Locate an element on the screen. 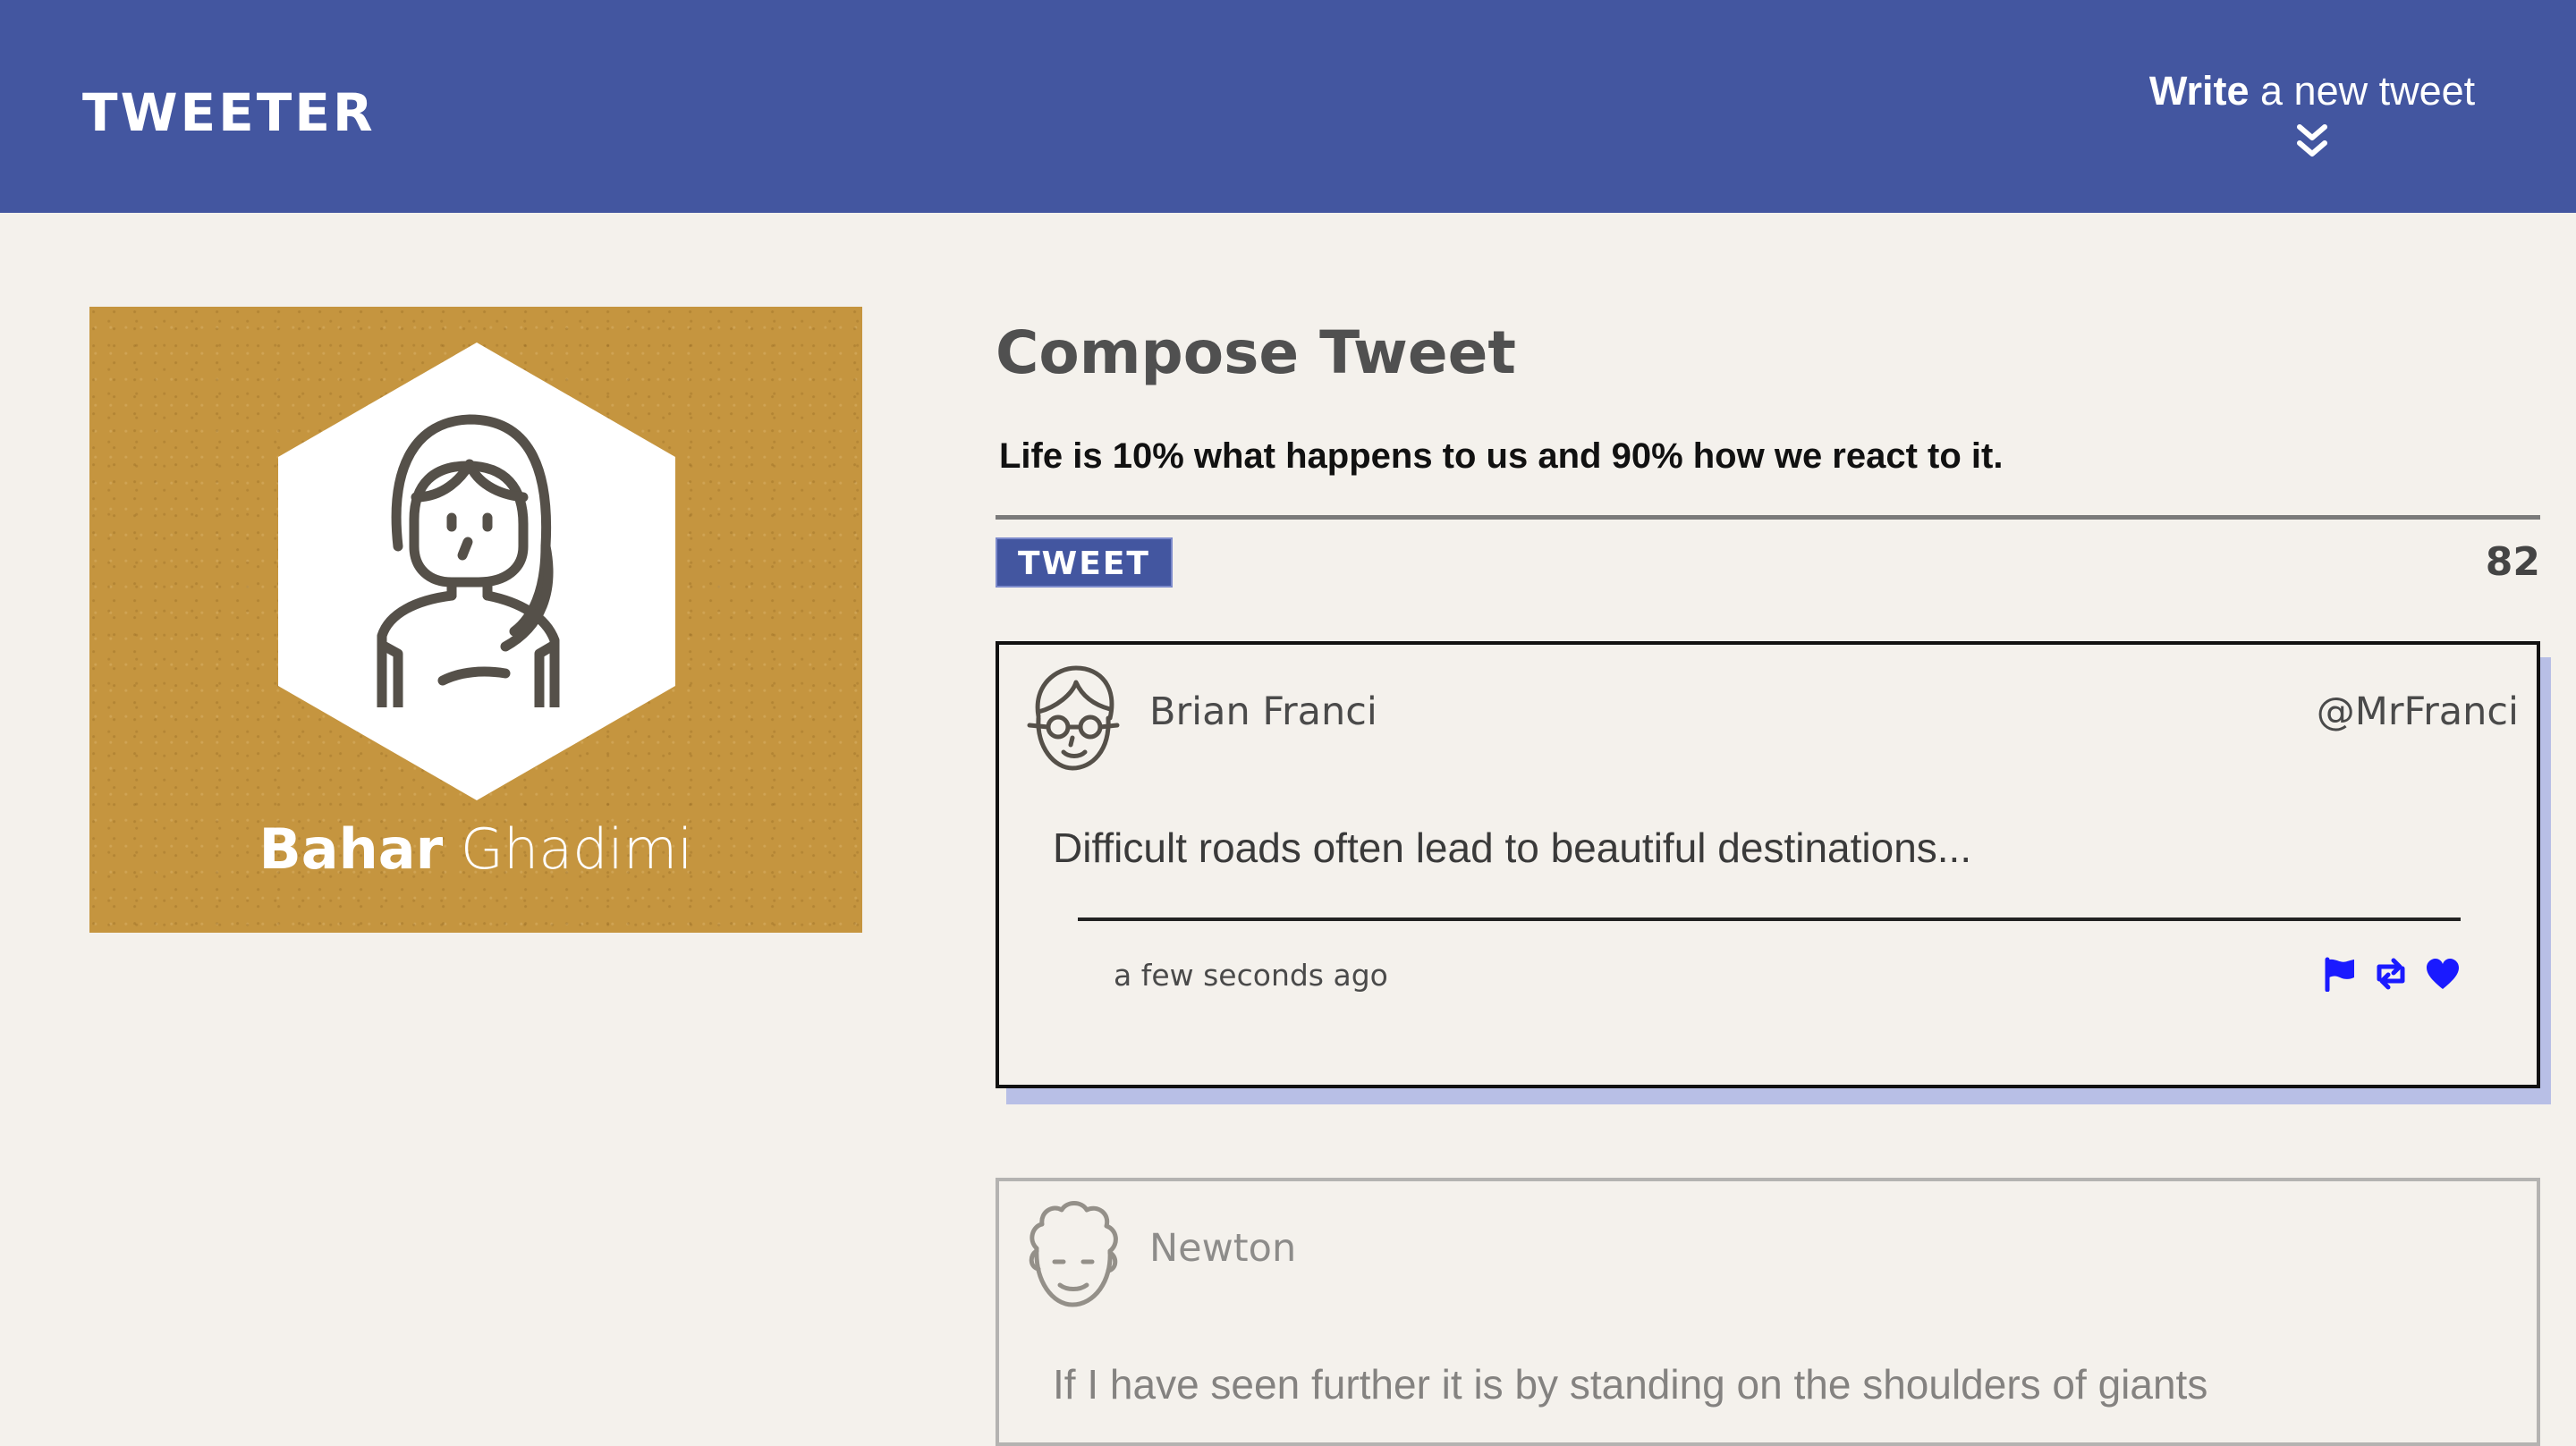 The height and width of the screenshot is (1446, 2576). write-new-tweet-toggle: Write a new tweet is located at coordinates (2312, 113).